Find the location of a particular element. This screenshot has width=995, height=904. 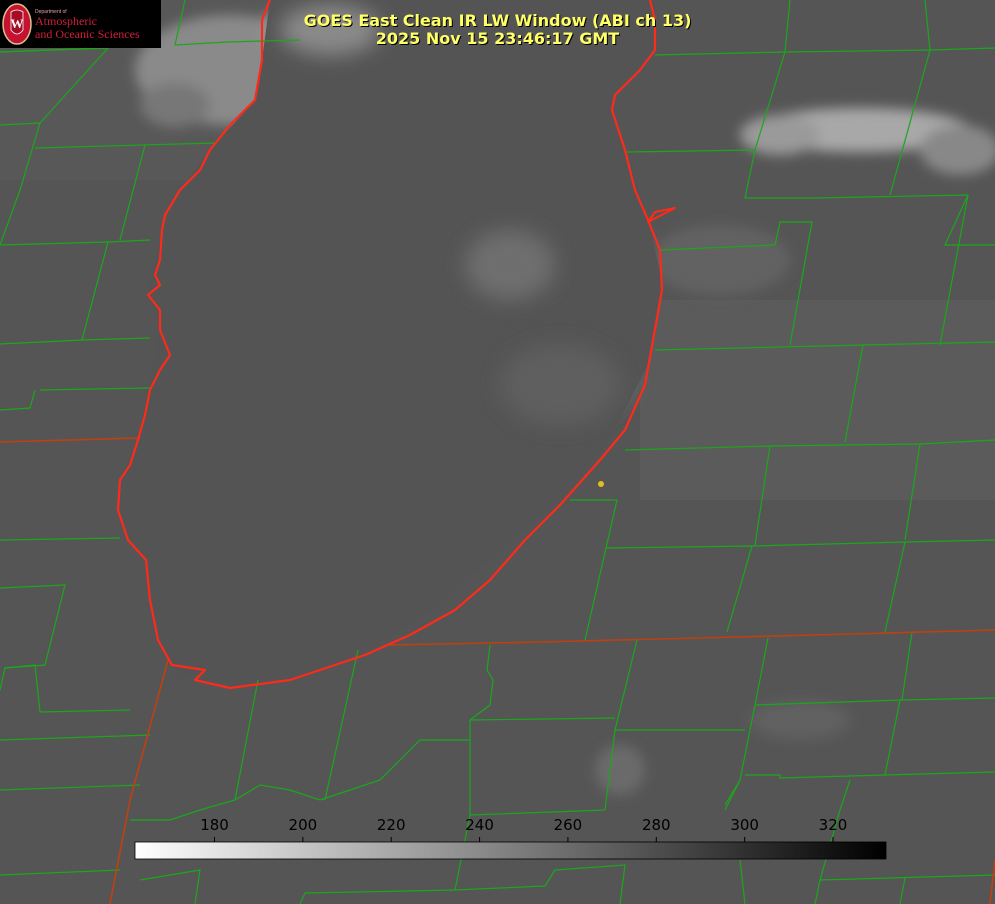

svg-text: W is located at coordinates (17, 23).